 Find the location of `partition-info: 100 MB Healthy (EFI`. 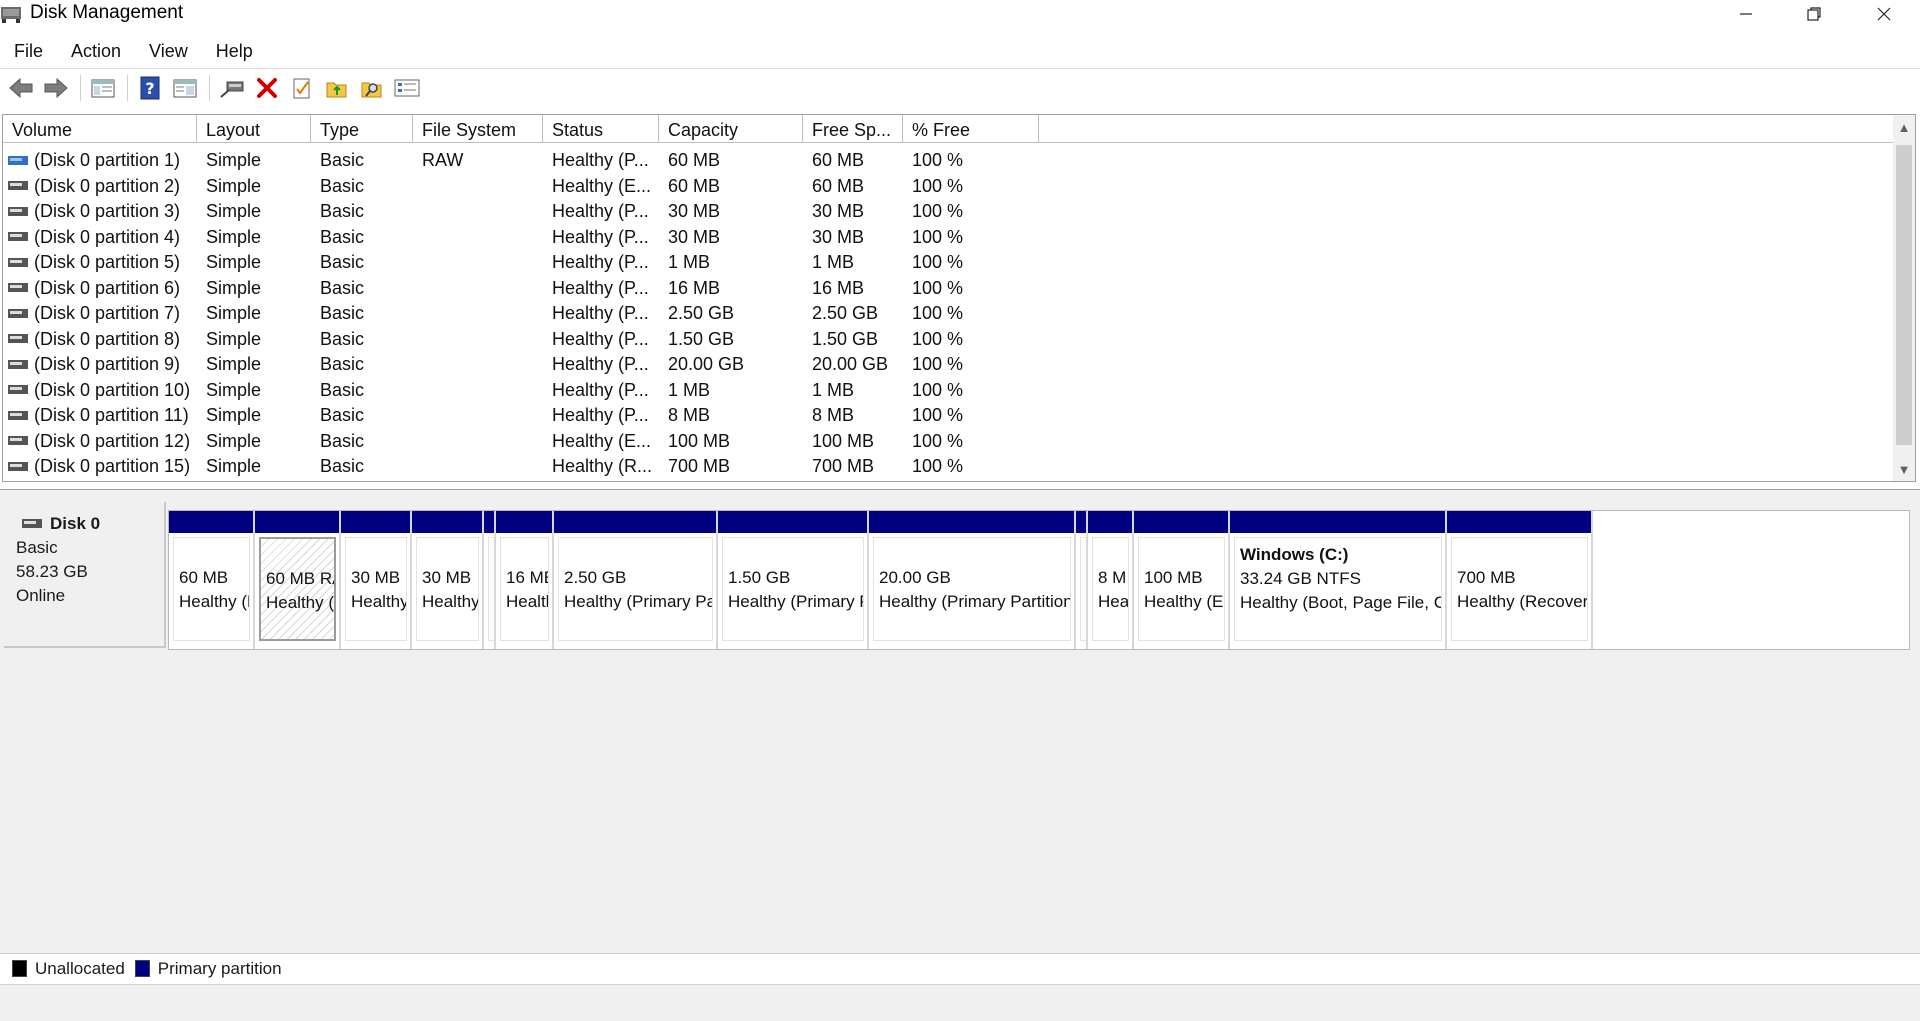

partition-info: 100 MB Healthy (EFI is located at coordinates (1181, 589).